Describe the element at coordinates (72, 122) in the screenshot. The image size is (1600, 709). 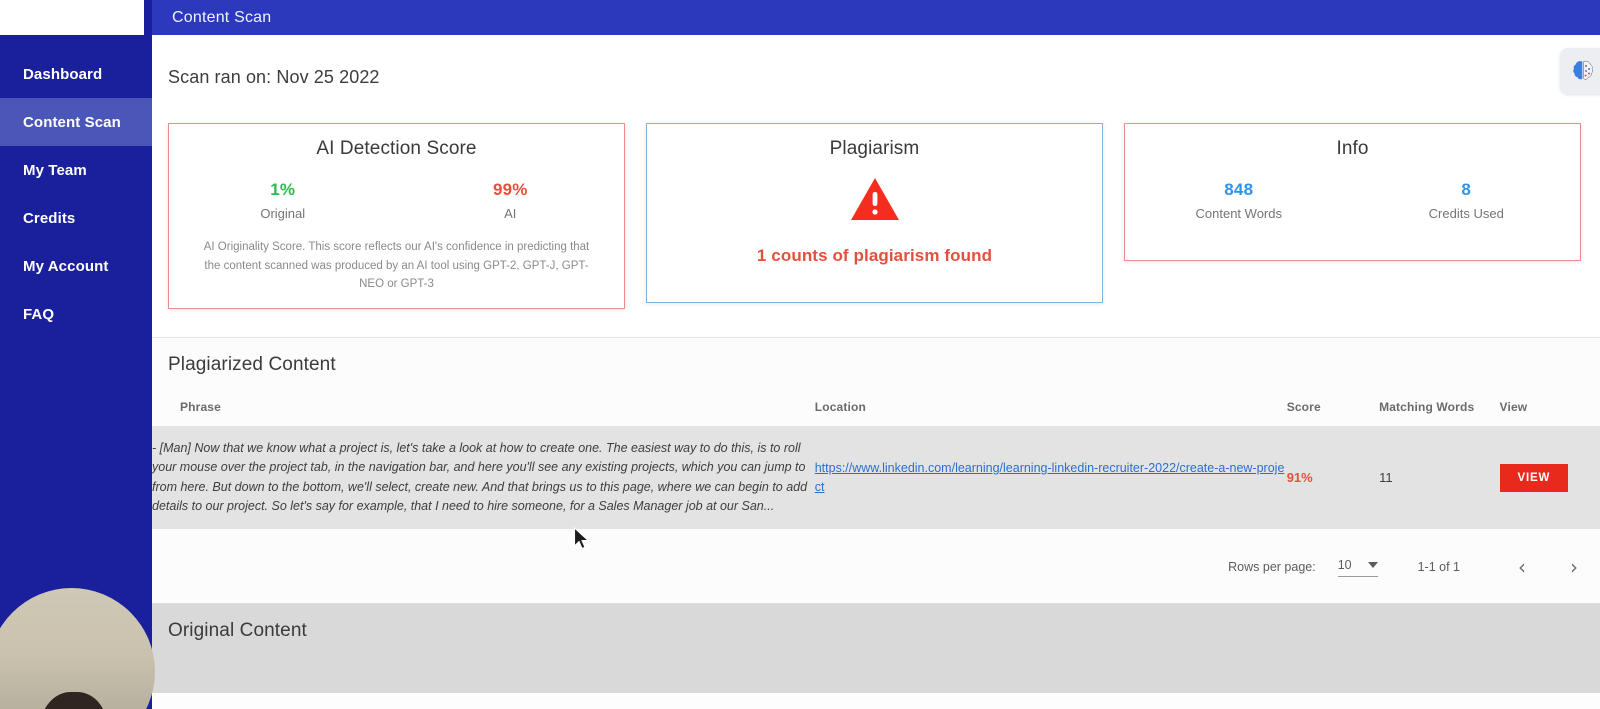
I see `sidebar-item-label: Content Scan` at that location.